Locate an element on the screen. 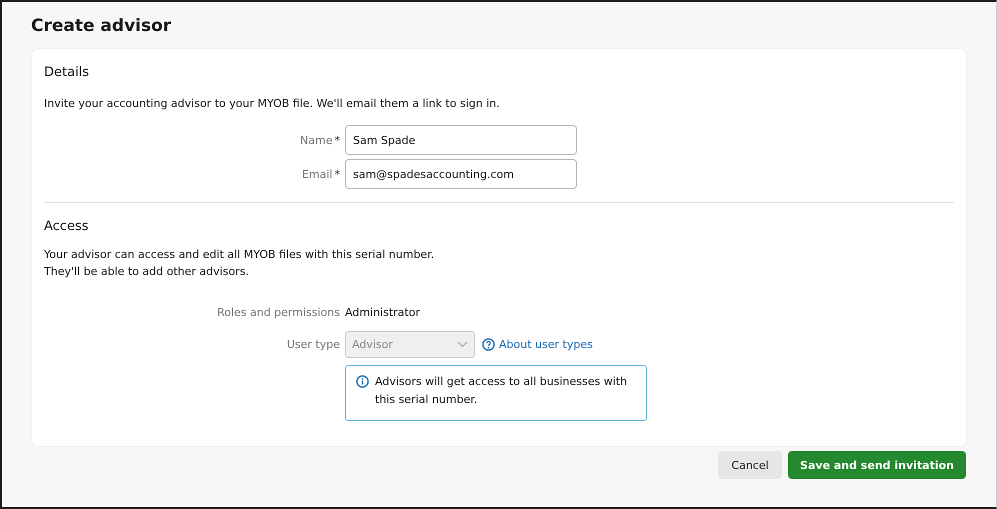 The height and width of the screenshot is (509, 997). section-description: Your advisor can access and edit all MYOB files with this serial number. They'll be able to add other advisors. is located at coordinates (239, 263).